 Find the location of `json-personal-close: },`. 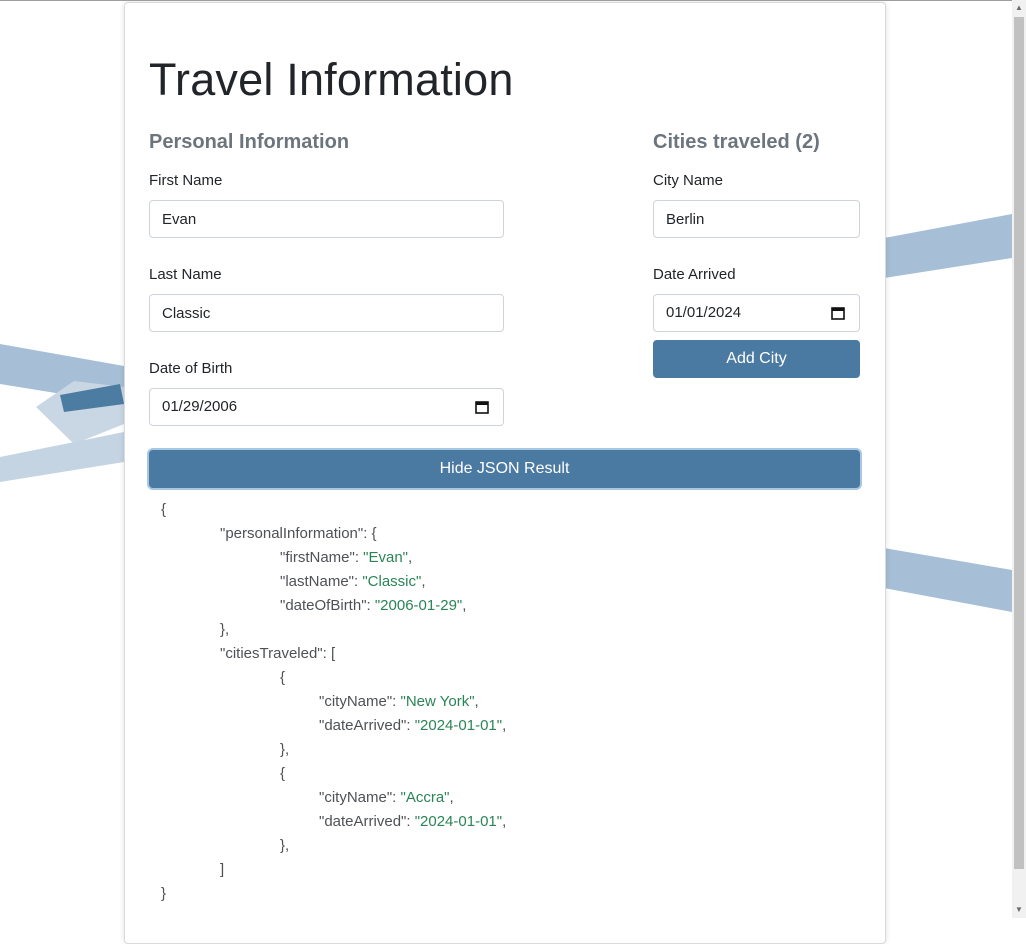

json-personal-close: }, is located at coordinates (225, 629).